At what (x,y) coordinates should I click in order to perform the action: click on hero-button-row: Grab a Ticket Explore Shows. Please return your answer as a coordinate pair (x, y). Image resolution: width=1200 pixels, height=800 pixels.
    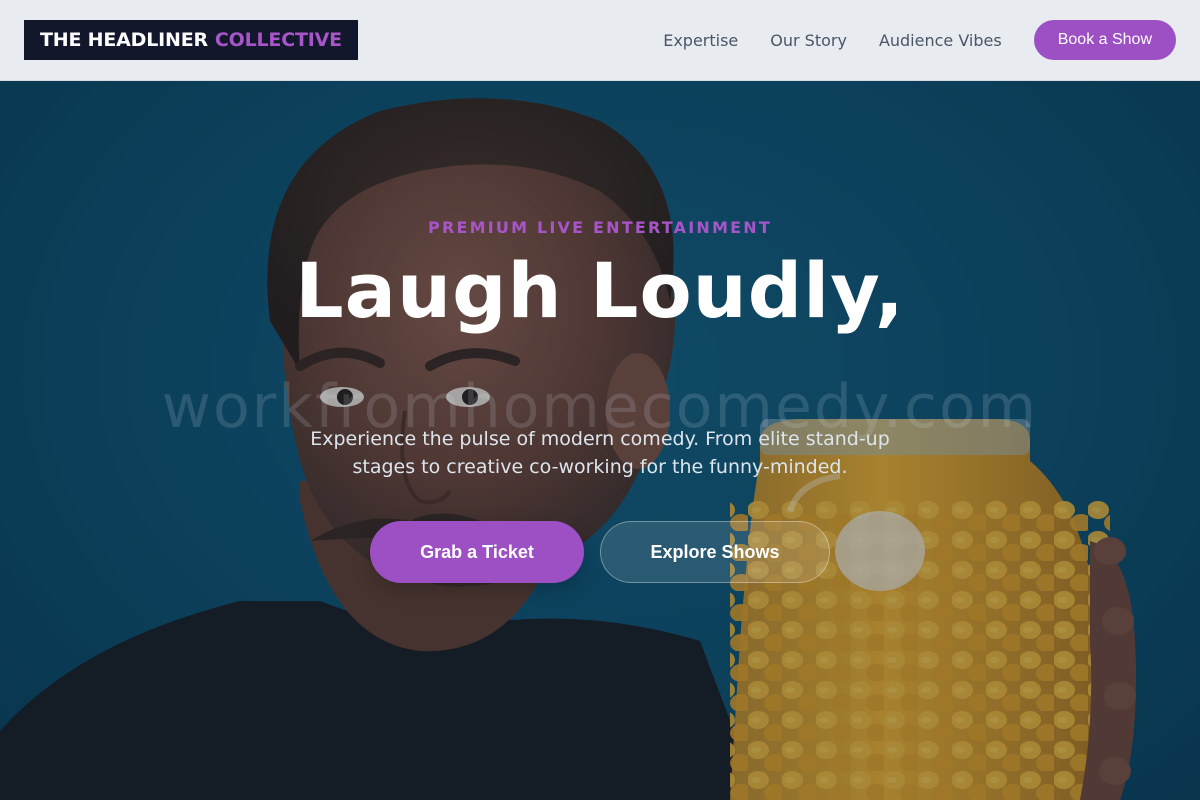
    Looking at the image, I should click on (600, 552).